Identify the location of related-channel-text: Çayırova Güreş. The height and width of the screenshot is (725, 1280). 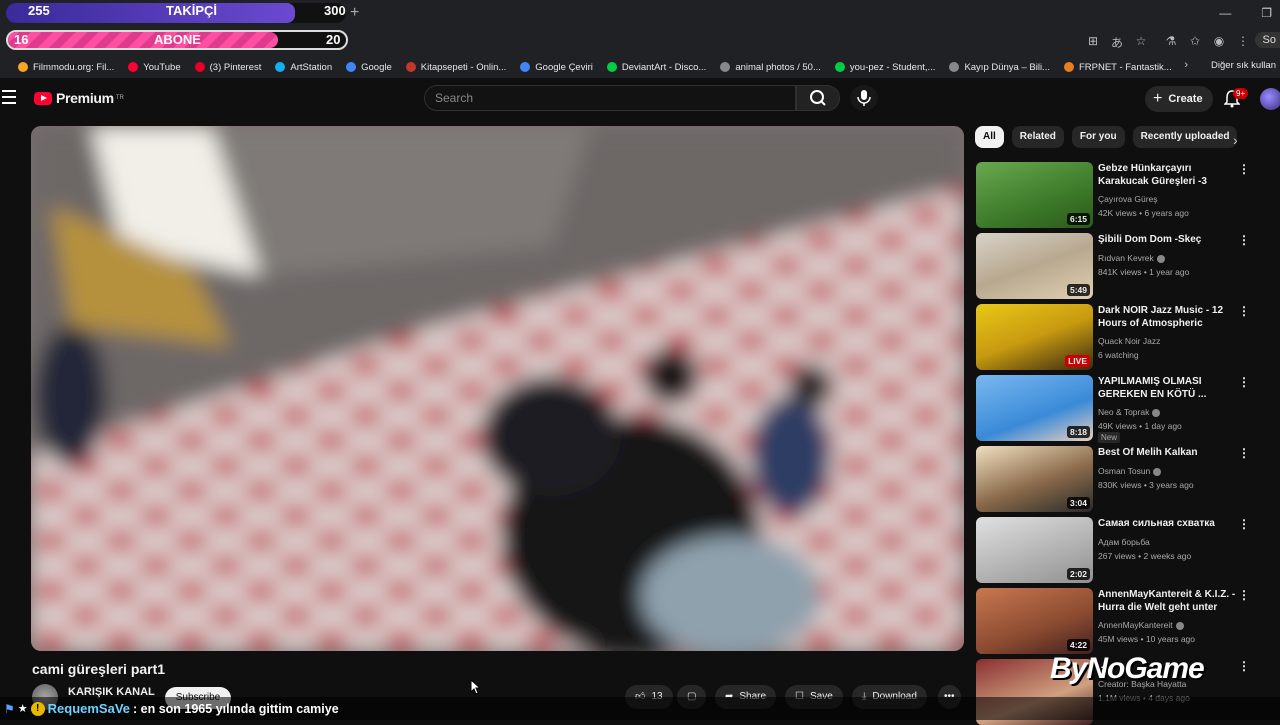
(1128, 199).